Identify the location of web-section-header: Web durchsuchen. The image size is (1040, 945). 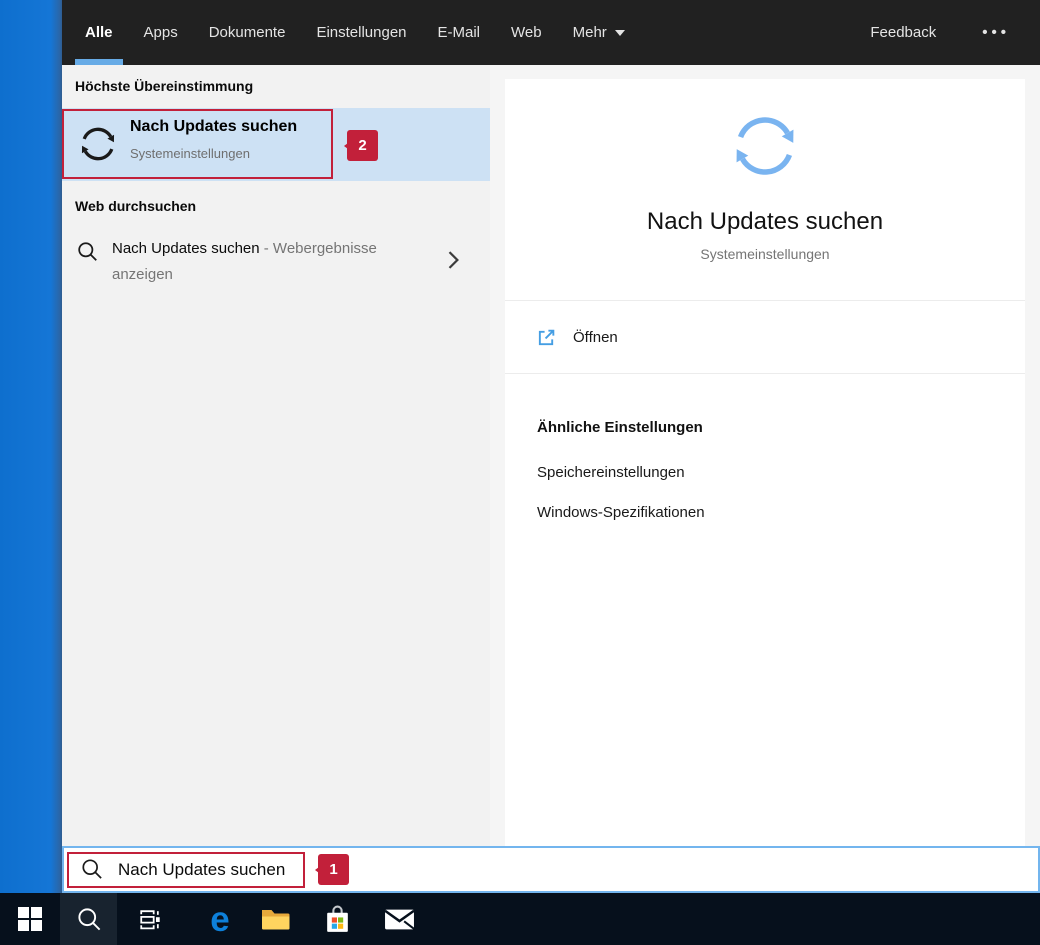
(136, 206).